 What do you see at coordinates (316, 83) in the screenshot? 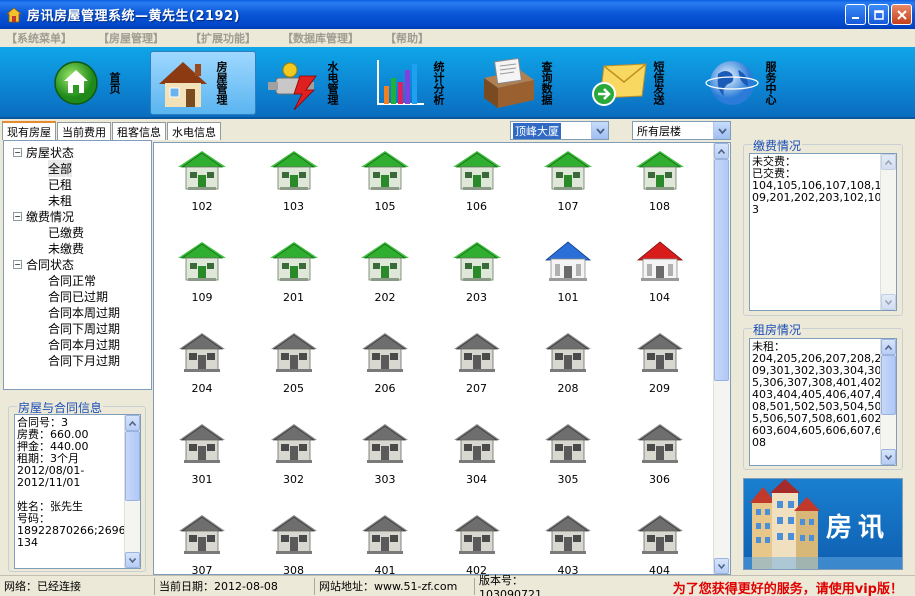
I see `toolbar-utility-button: 水电管理` at bounding box center [316, 83].